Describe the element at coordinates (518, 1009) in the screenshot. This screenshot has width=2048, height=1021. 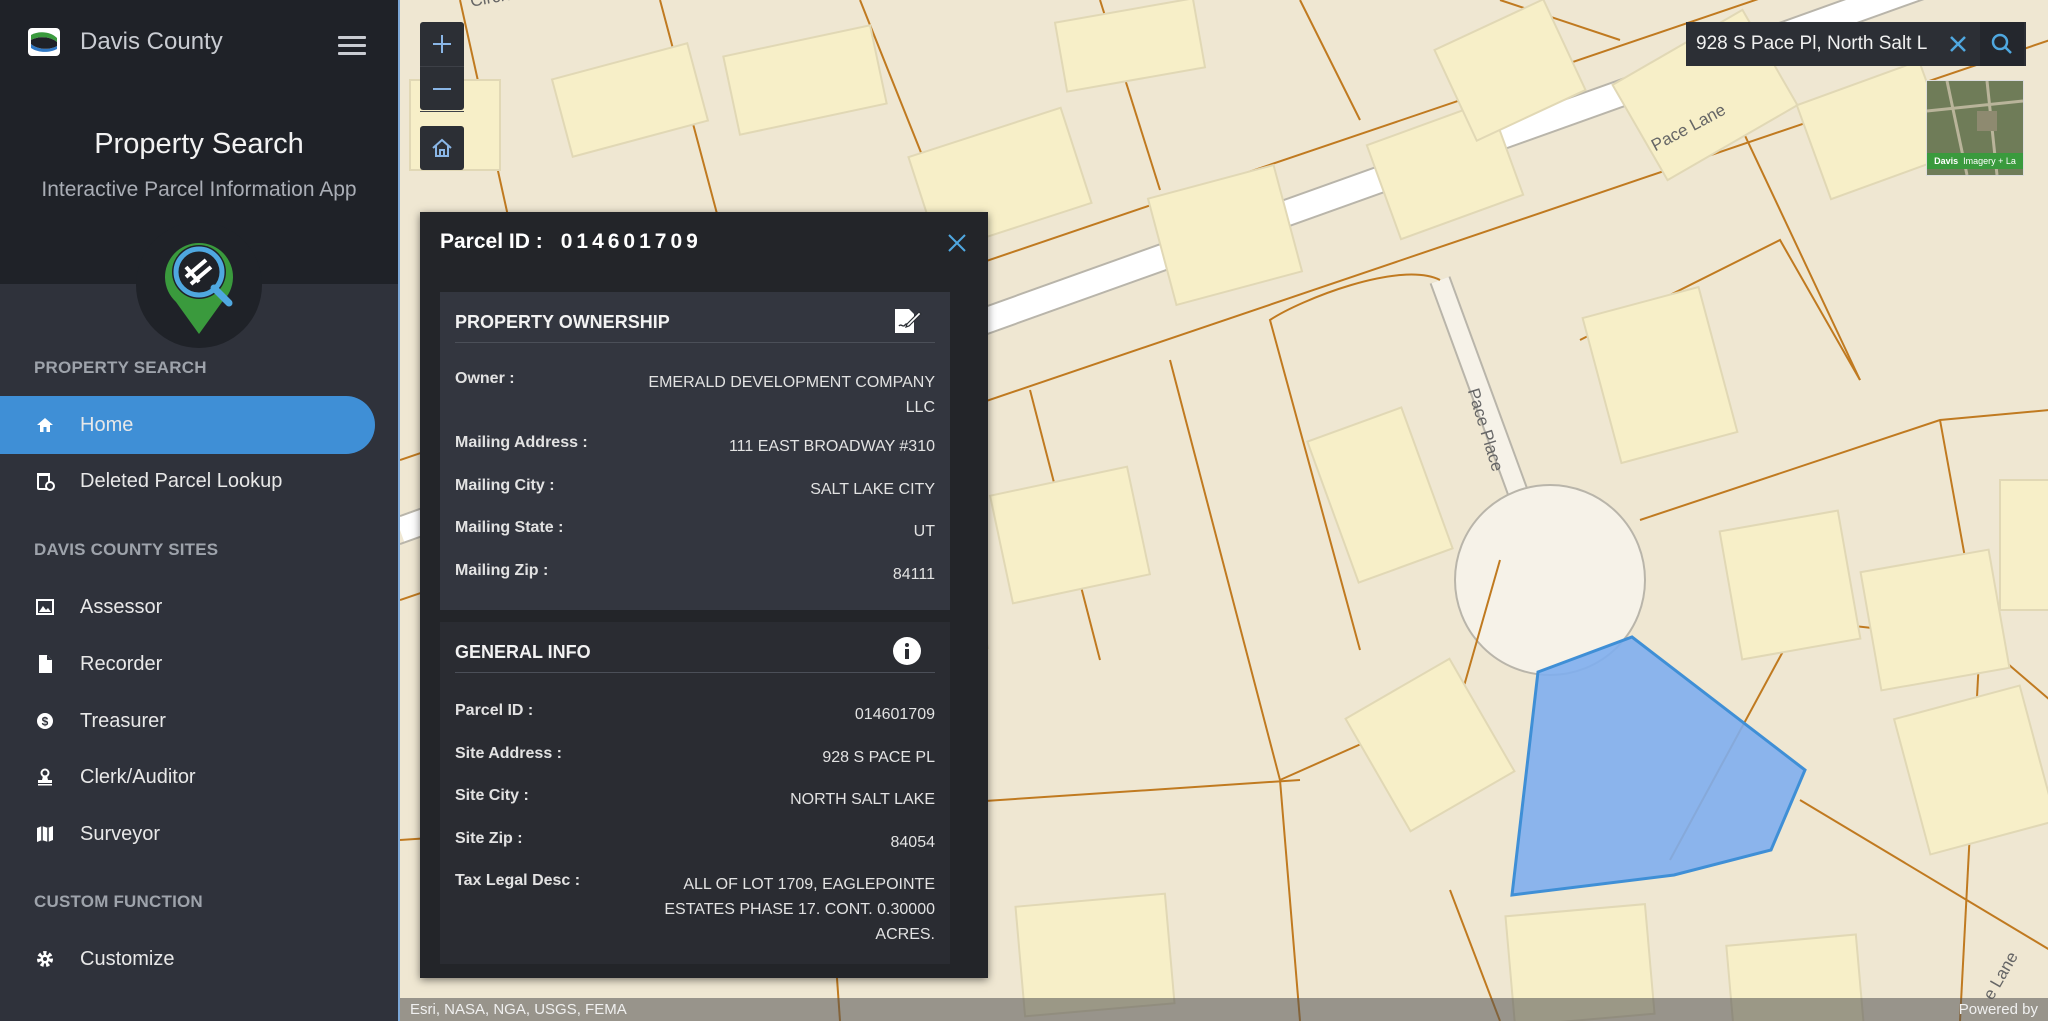
I see `attribution-text: Esri, NASA, NGA, USGS, FEMA` at that location.